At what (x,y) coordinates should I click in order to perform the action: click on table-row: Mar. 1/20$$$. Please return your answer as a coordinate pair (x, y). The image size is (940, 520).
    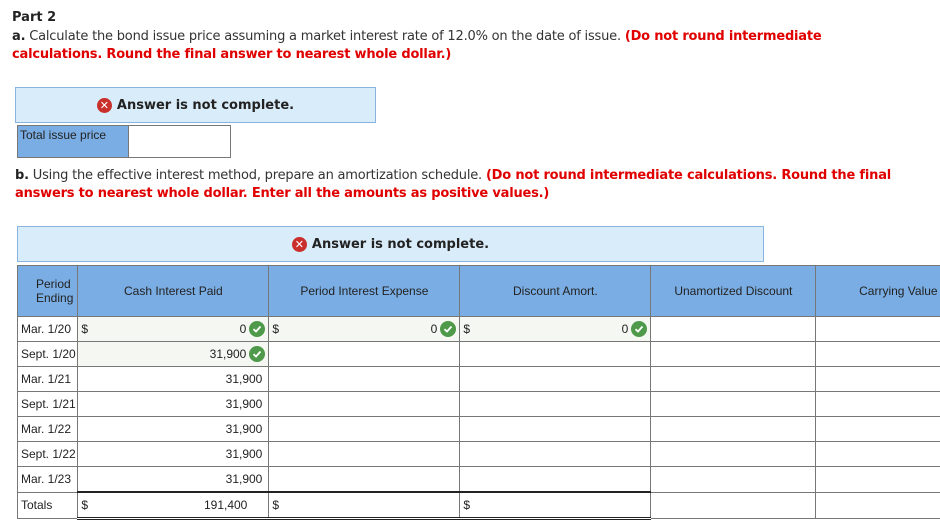
    Looking at the image, I should click on (479, 329).